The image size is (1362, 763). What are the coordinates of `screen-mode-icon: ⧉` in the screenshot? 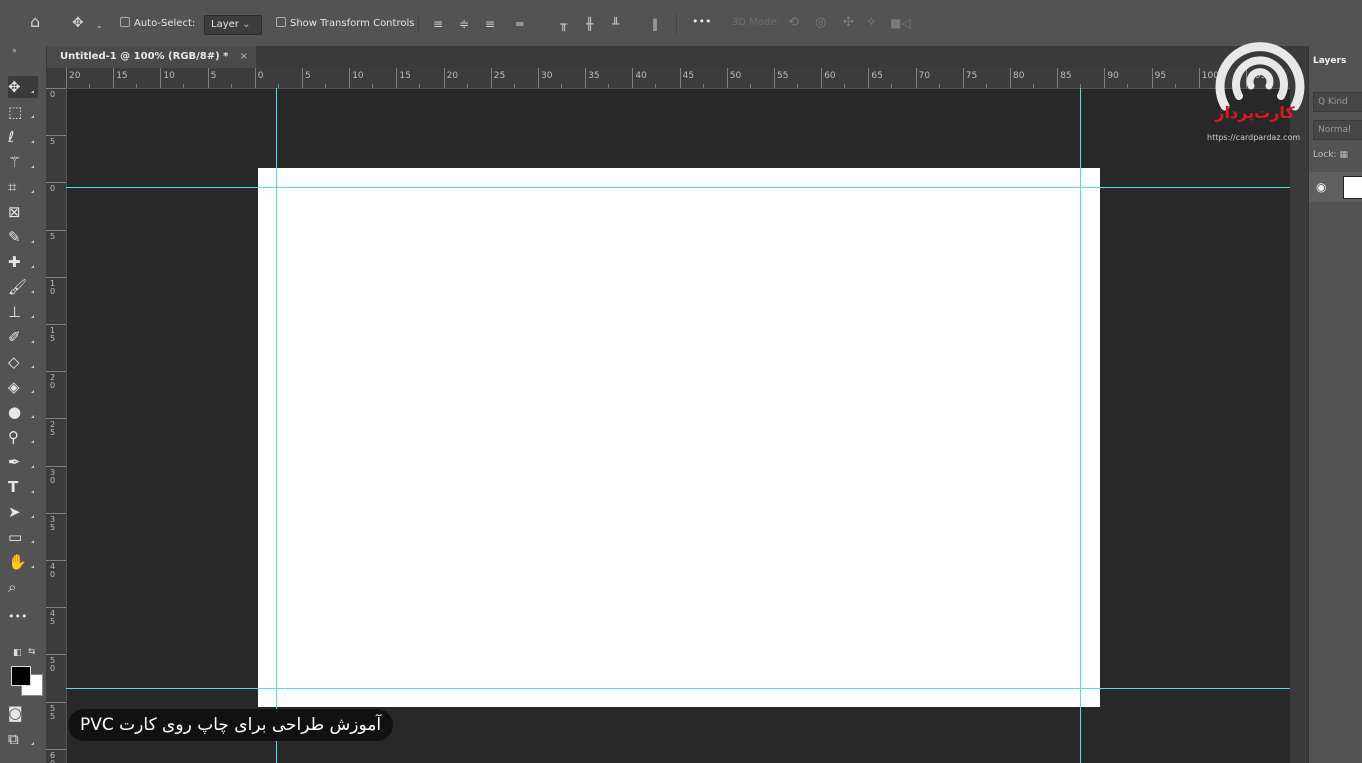 It's located at (23, 739).